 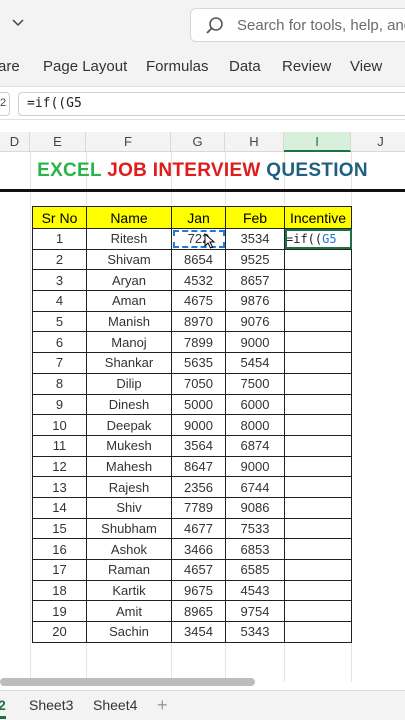 What do you see at coordinates (59, 363) in the screenshot?
I see `cell-sr-no: 7` at bounding box center [59, 363].